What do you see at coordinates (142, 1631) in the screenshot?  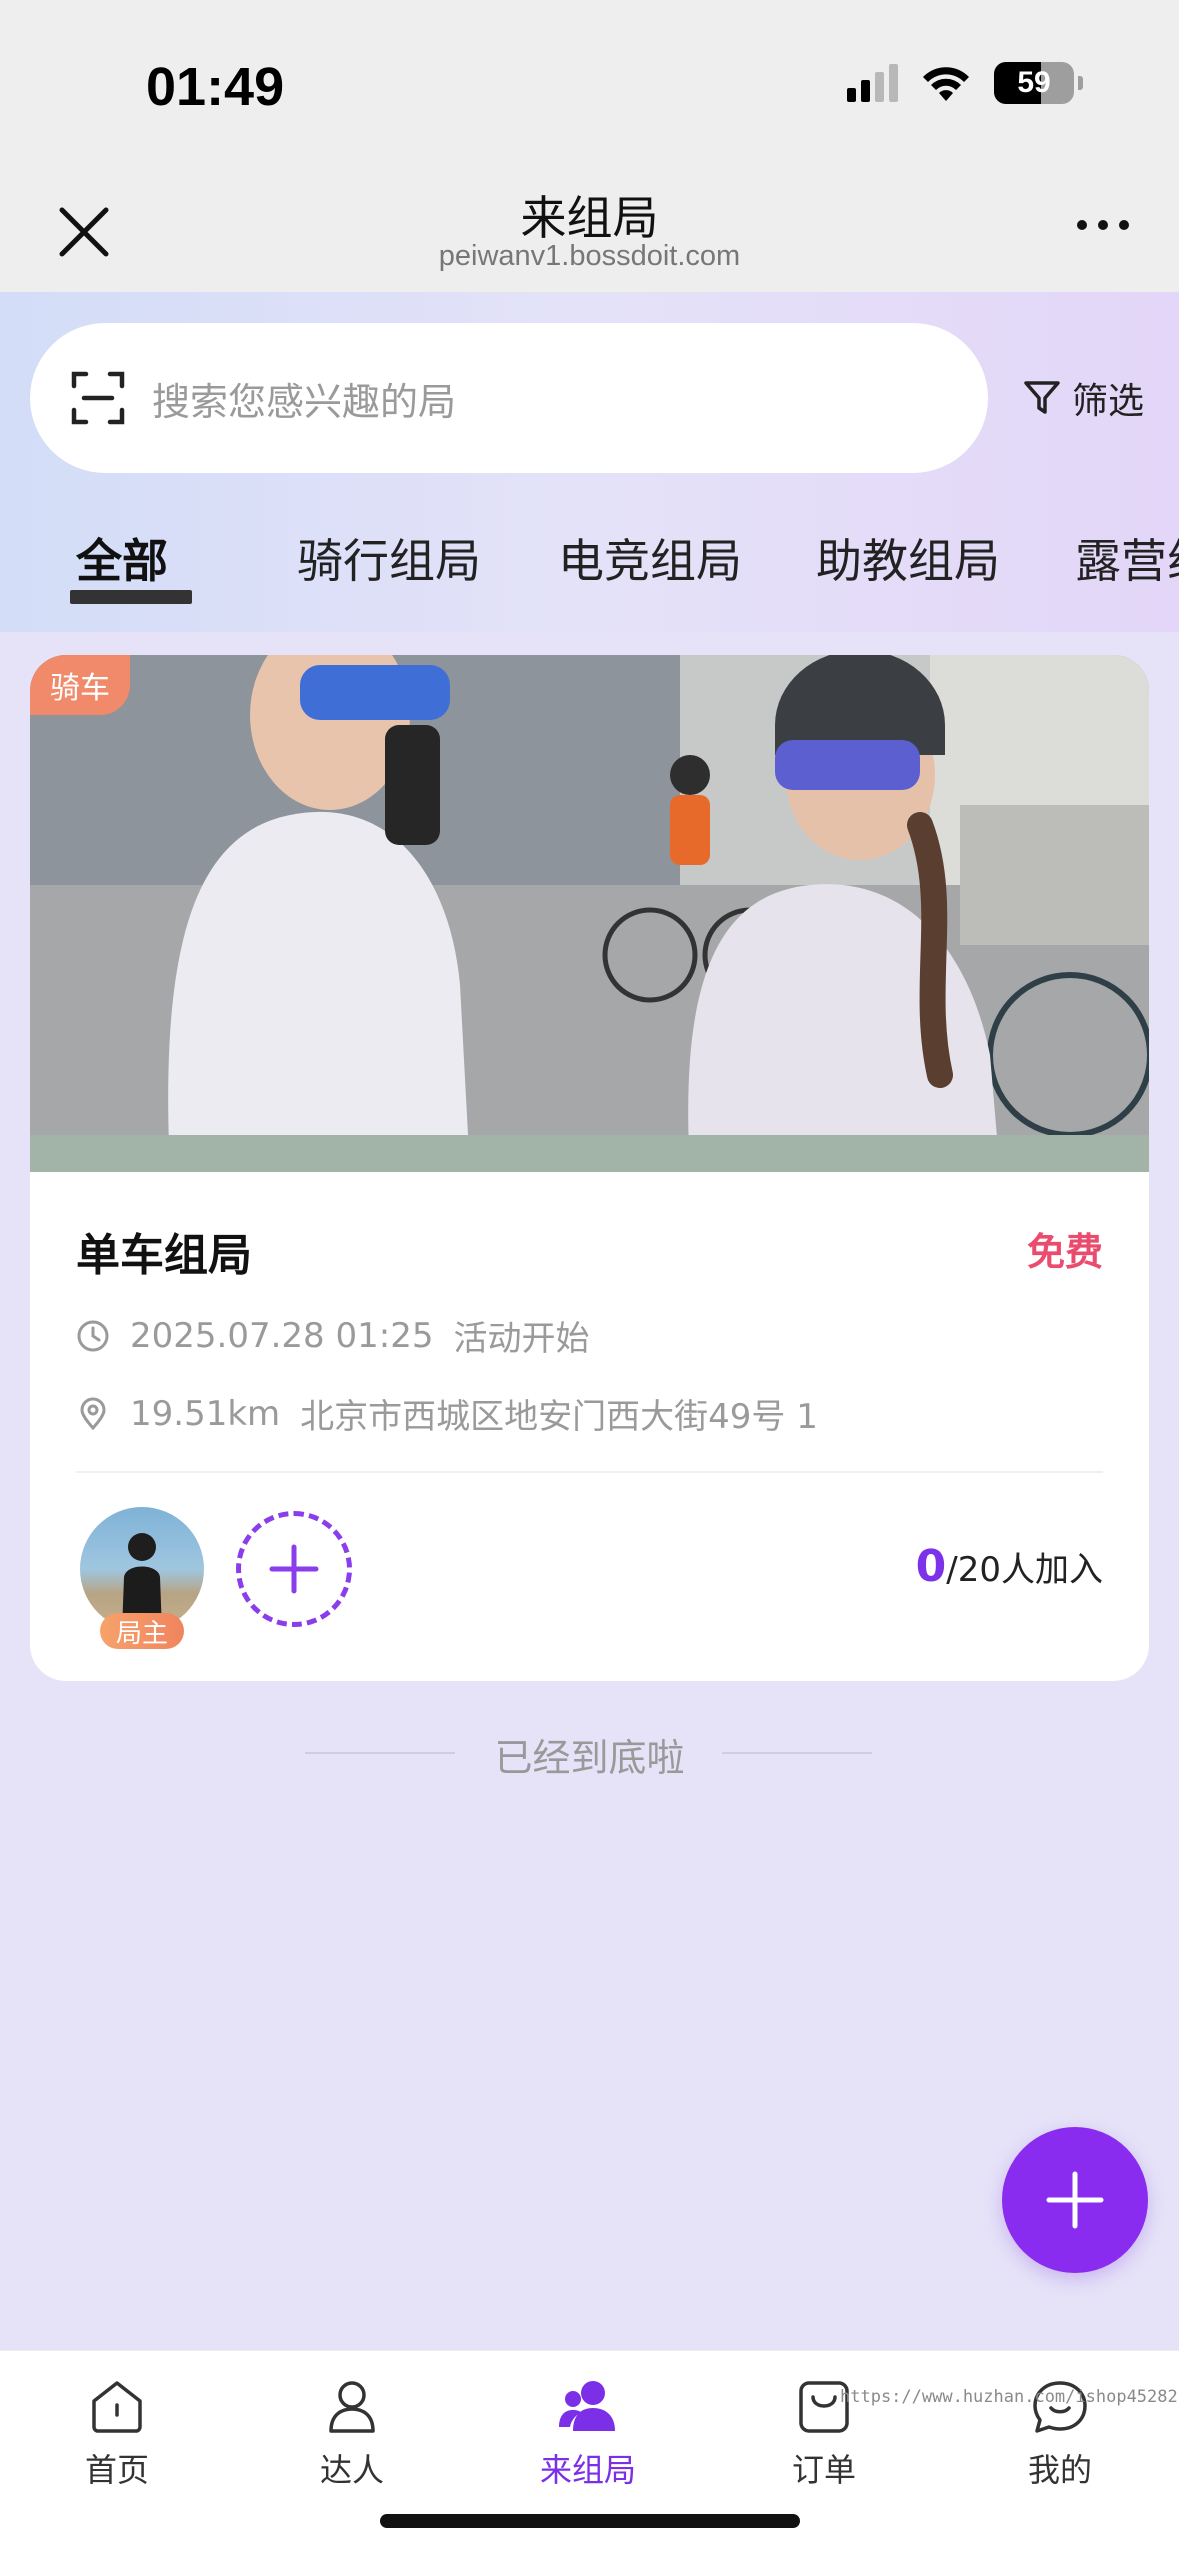 I see `host-badge: 局主` at bounding box center [142, 1631].